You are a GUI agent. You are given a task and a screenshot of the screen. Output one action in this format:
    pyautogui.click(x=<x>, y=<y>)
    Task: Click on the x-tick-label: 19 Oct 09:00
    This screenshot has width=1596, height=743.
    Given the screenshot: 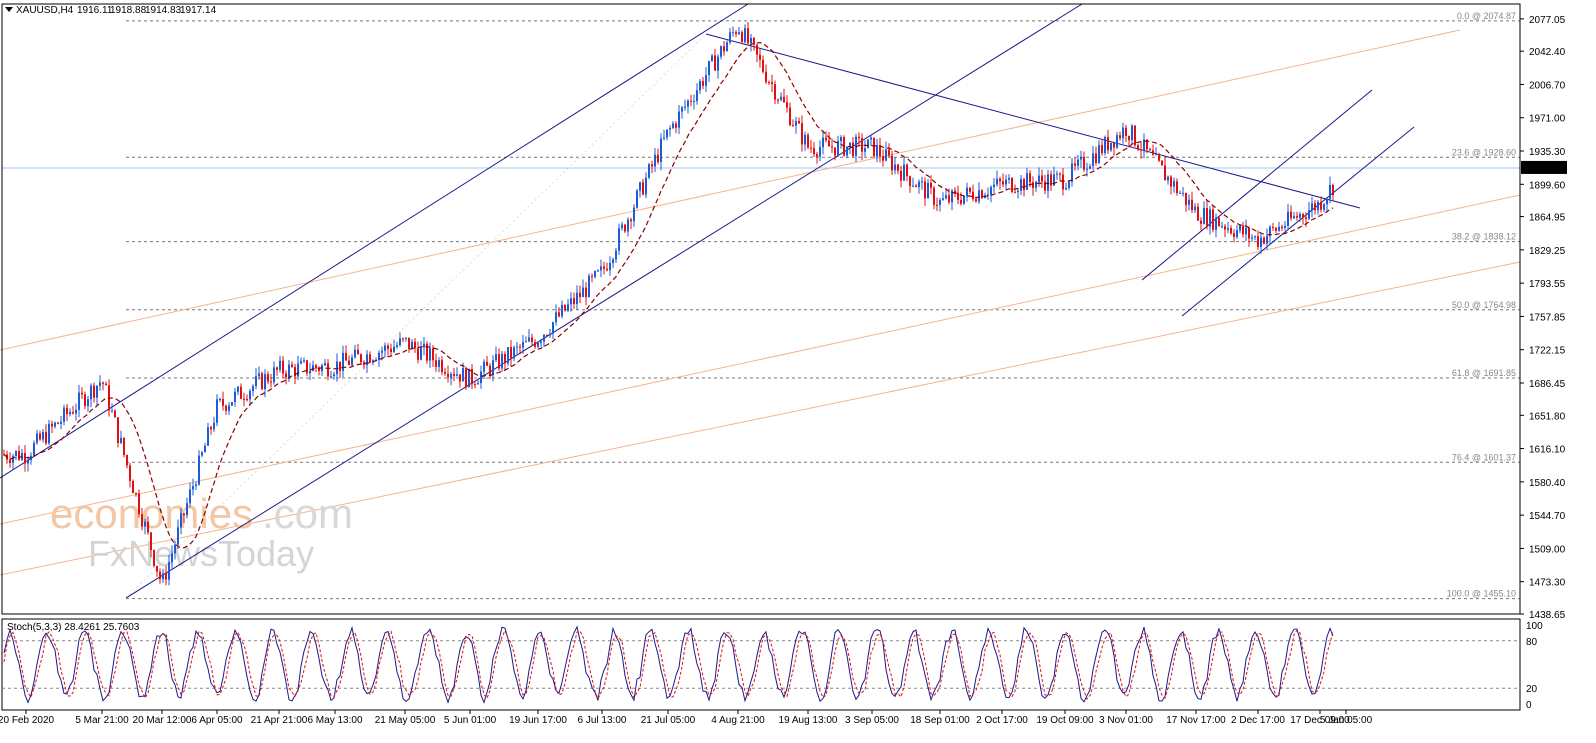 What is the action you would take?
    pyautogui.click(x=1065, y=720)
    